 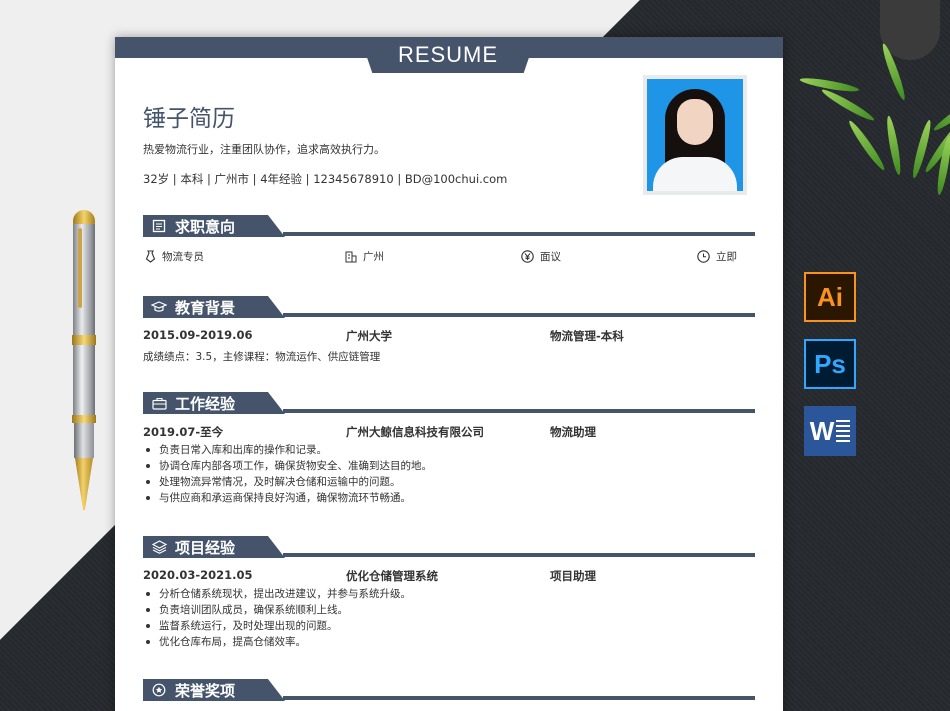 I want to click on section-header-awards: 荣誉奖项, so click(x=449, y=690).